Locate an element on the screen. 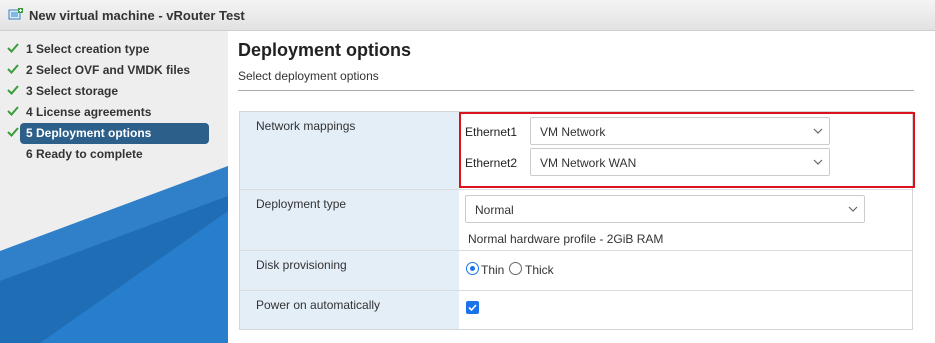 This screenshot has height=343, width=935. step-label: 4 License agreements is located at coordinates (89, 112).